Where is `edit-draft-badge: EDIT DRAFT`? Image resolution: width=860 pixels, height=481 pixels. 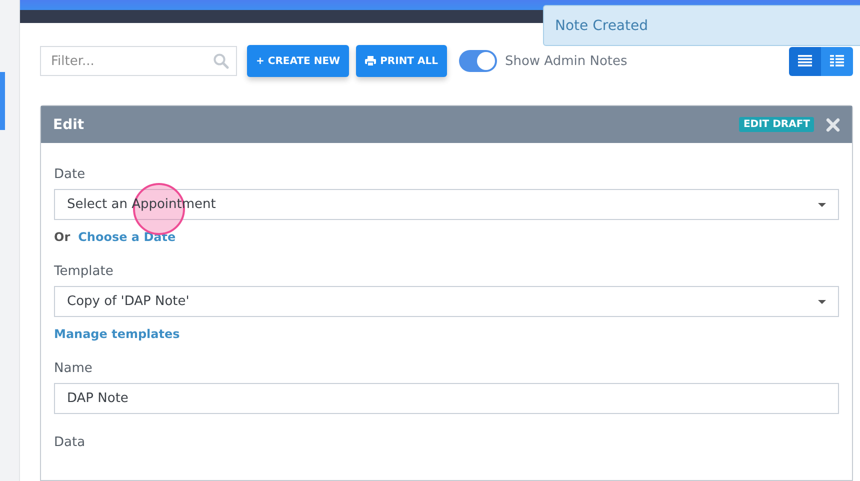 edit-draft-badge: EDIT DRAFT is located at coordinates (776, 124).